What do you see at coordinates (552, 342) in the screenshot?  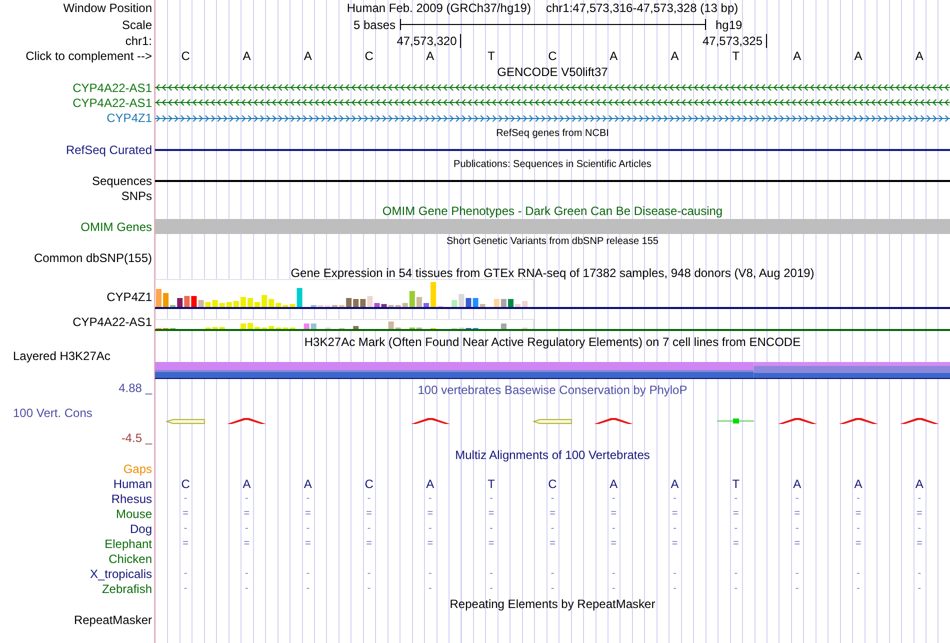 I see `track-title: H3K27Ac Mark (Often Found Near Active Regulatory Elements) on 7 cell lines from ENCODE` at bounding box center [552, 342].